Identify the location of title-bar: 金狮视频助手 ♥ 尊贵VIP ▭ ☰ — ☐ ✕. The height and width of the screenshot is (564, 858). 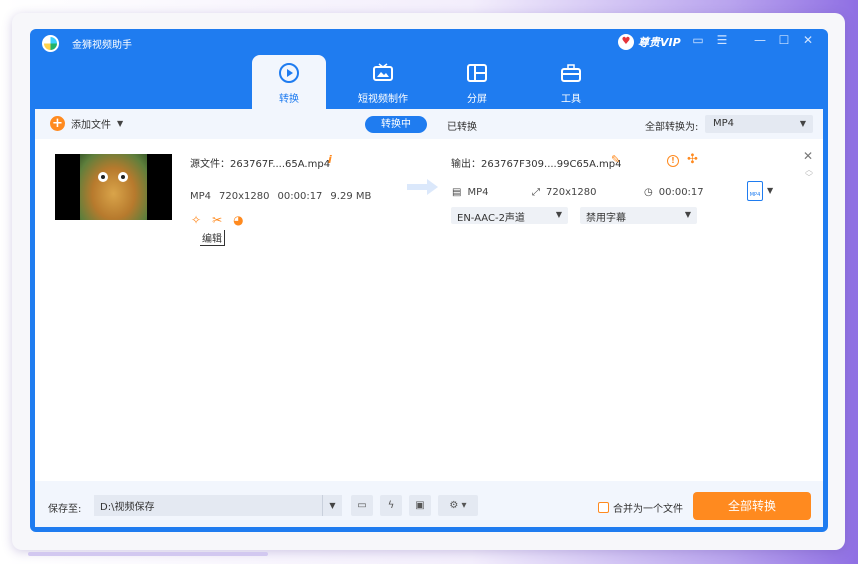
(429, 43).